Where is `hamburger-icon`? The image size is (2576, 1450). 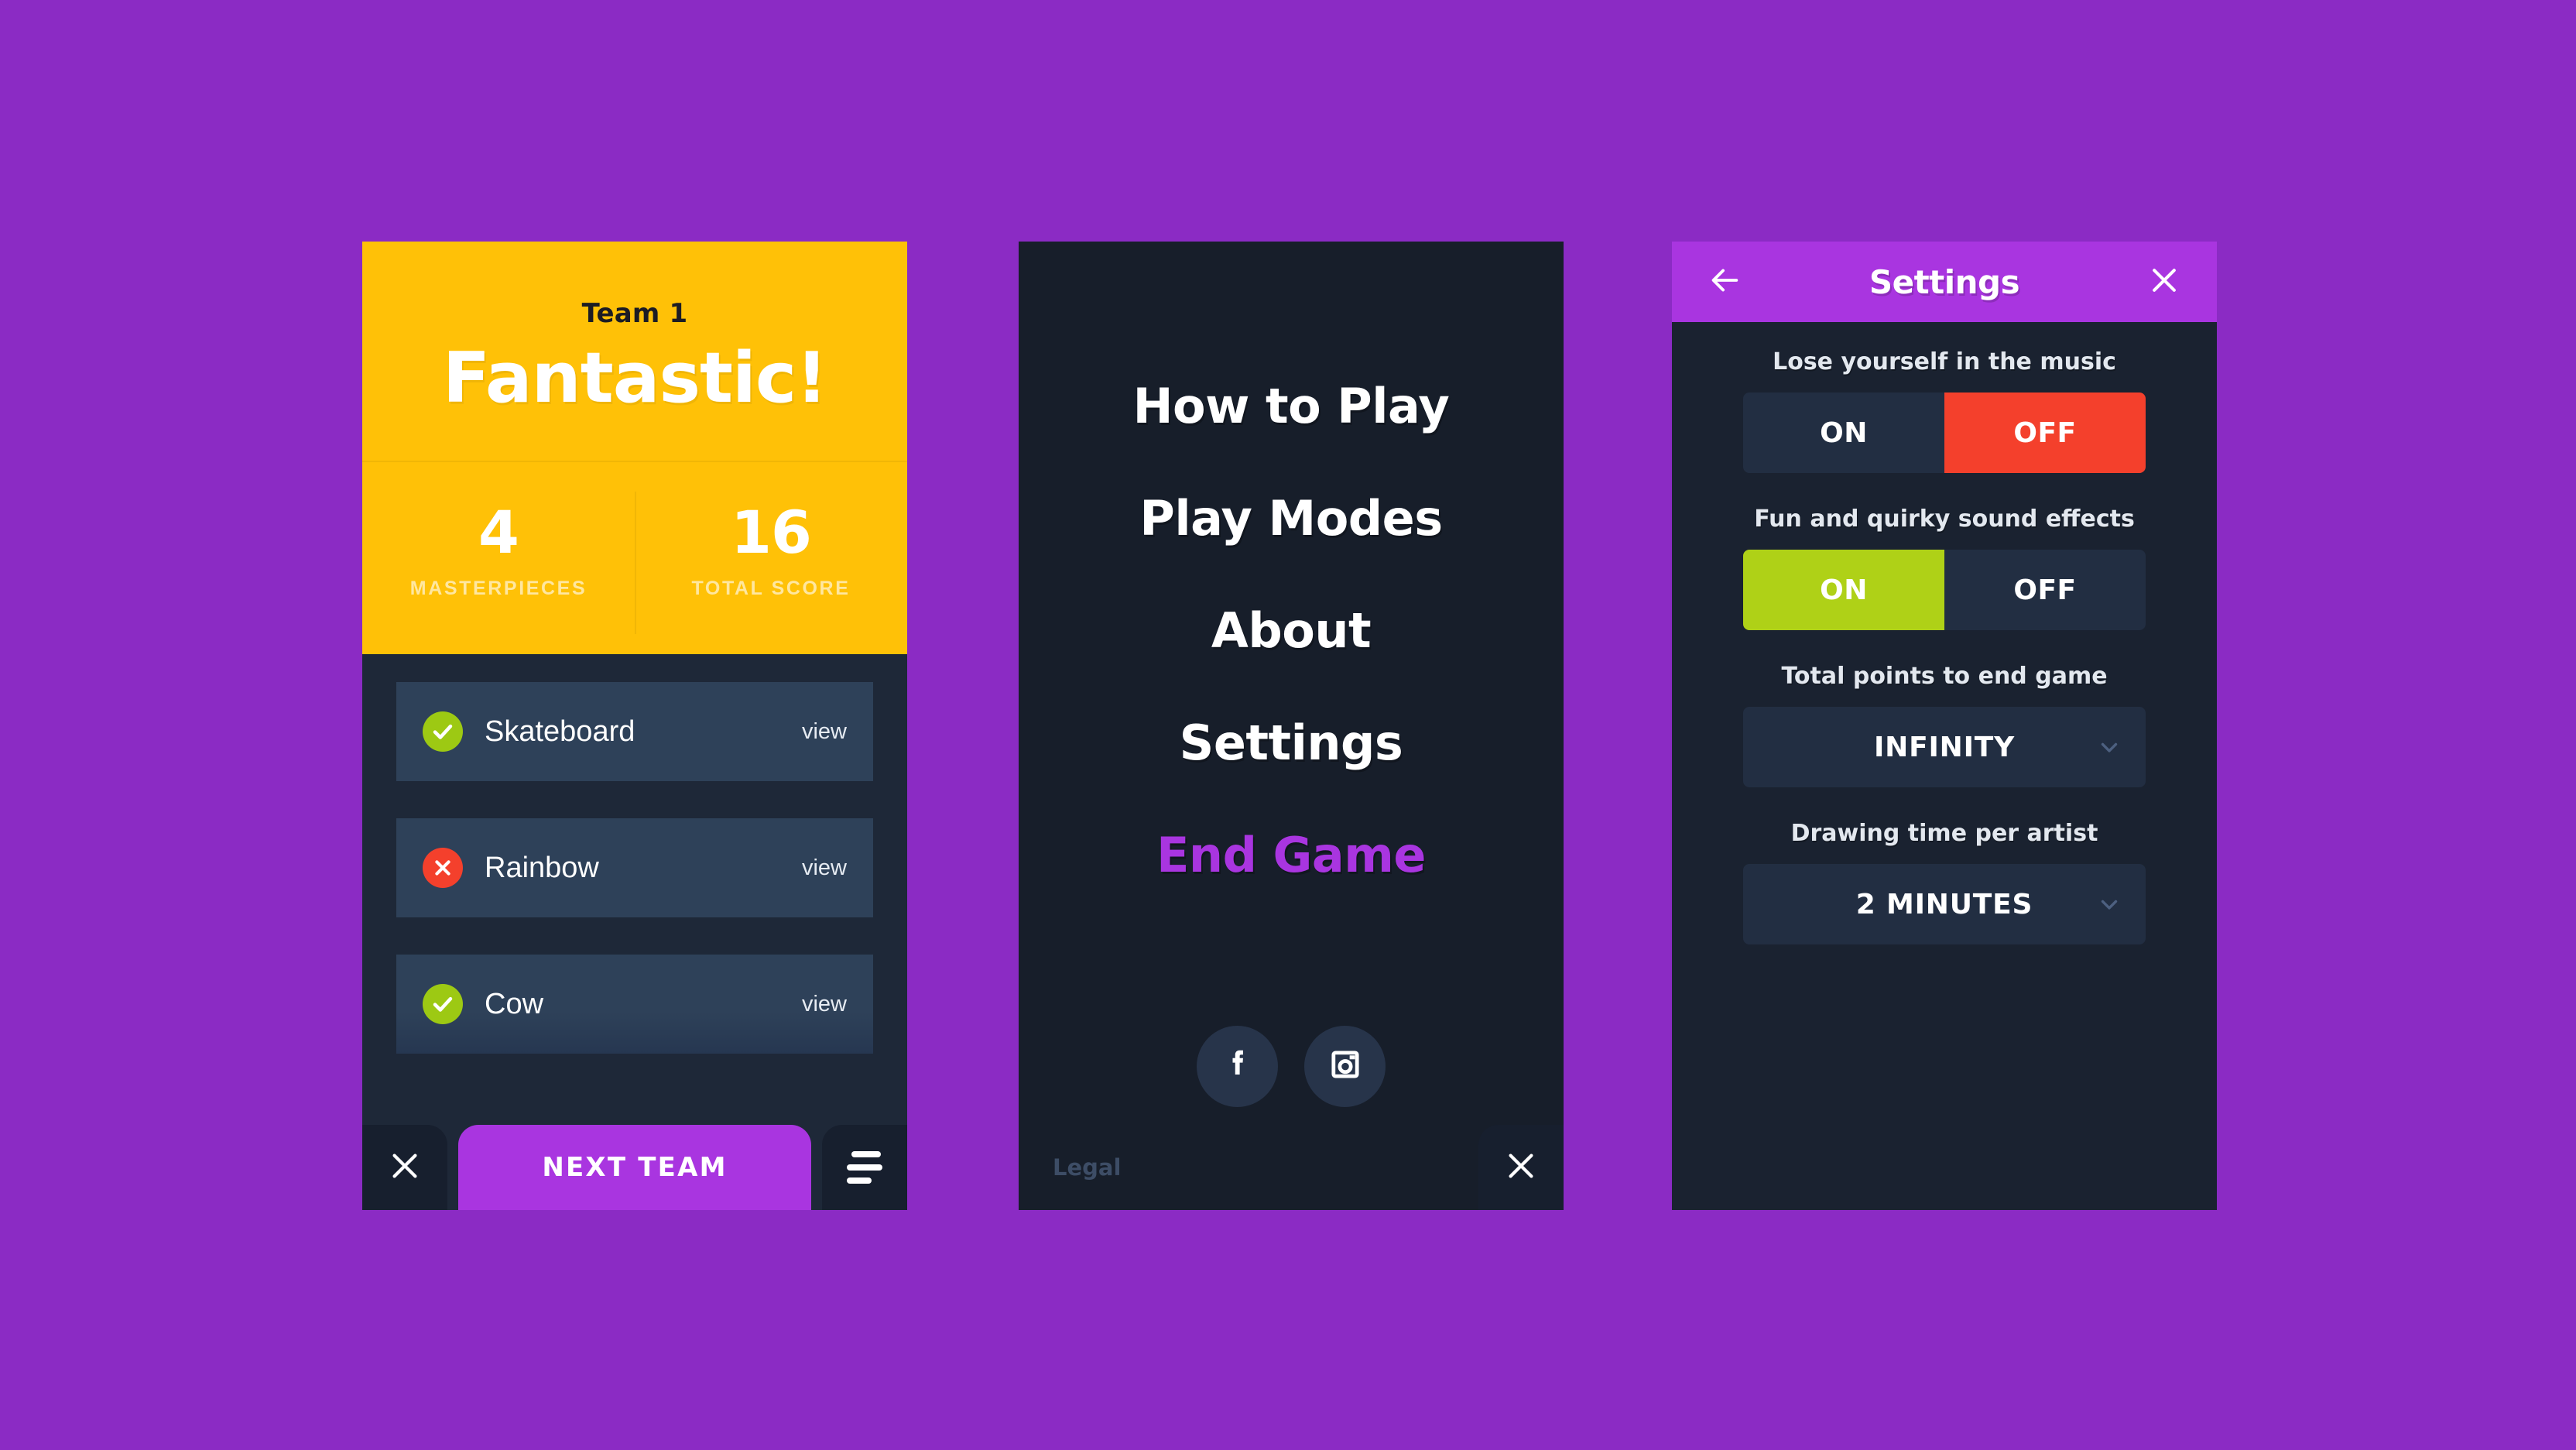
hamburger-icon is located at coordinates (864, 1167).